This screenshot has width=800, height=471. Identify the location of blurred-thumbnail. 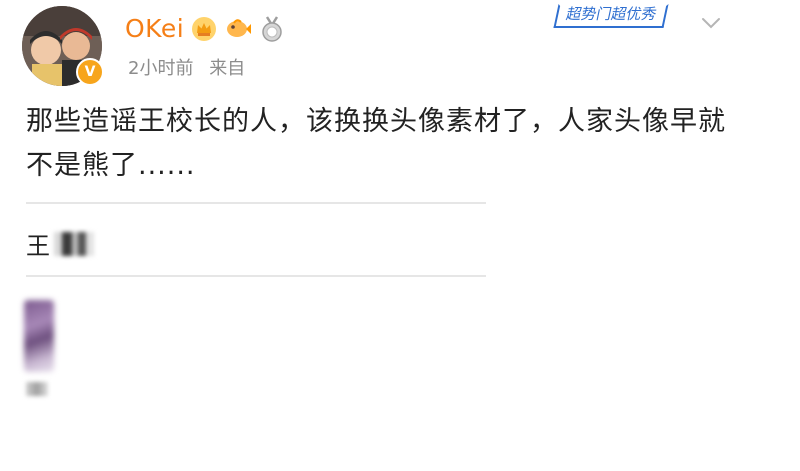
(39, 336).